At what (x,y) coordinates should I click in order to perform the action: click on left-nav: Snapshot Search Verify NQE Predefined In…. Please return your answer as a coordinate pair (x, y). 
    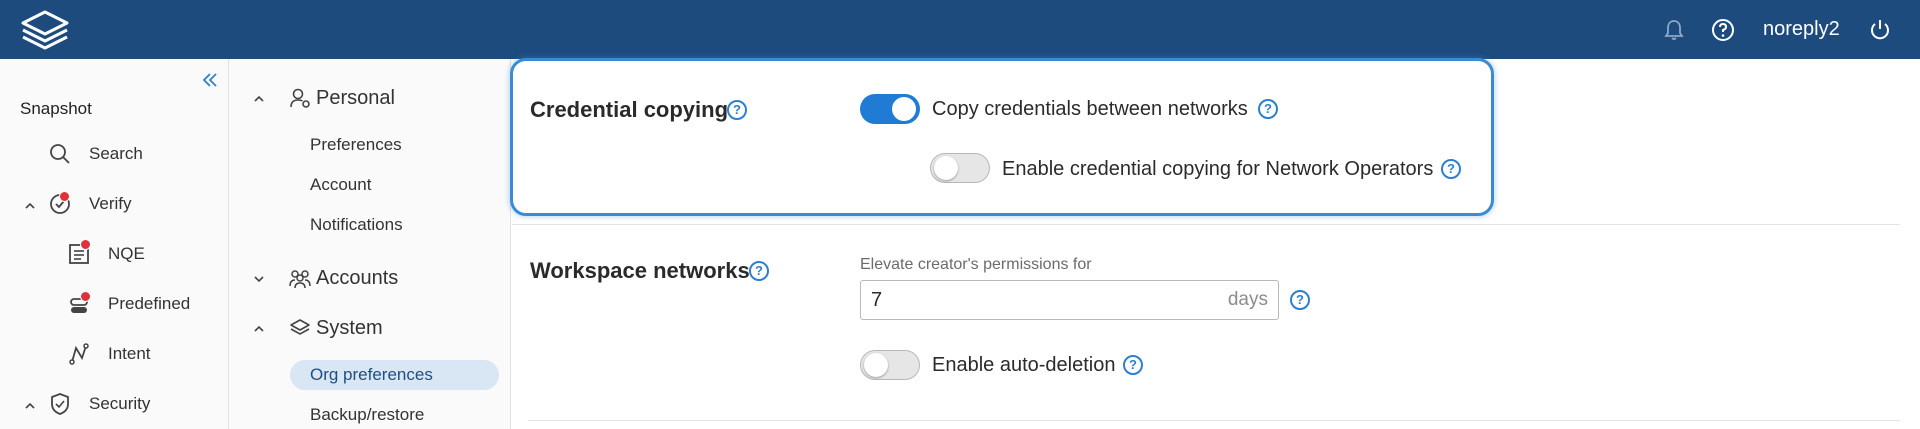
    Looking at the image, I should click on (114, 244).